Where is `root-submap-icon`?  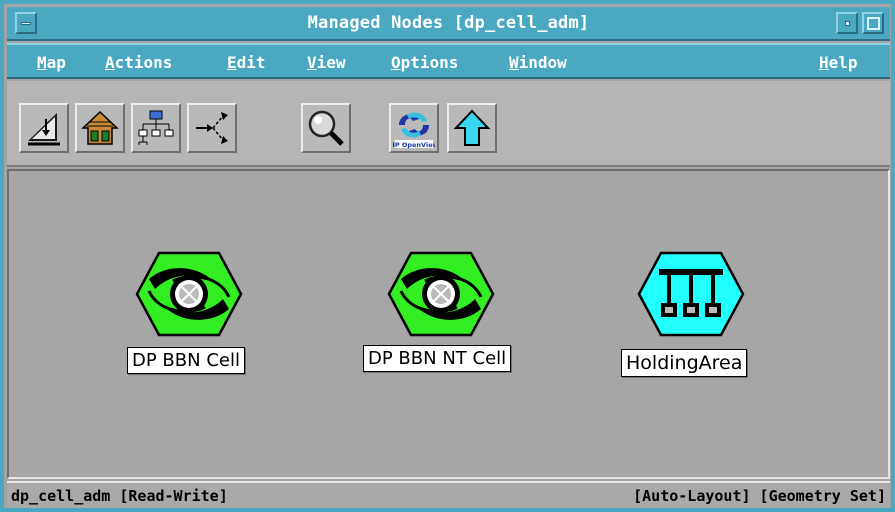
root-submap-icon is located at coordinates (156, 127).